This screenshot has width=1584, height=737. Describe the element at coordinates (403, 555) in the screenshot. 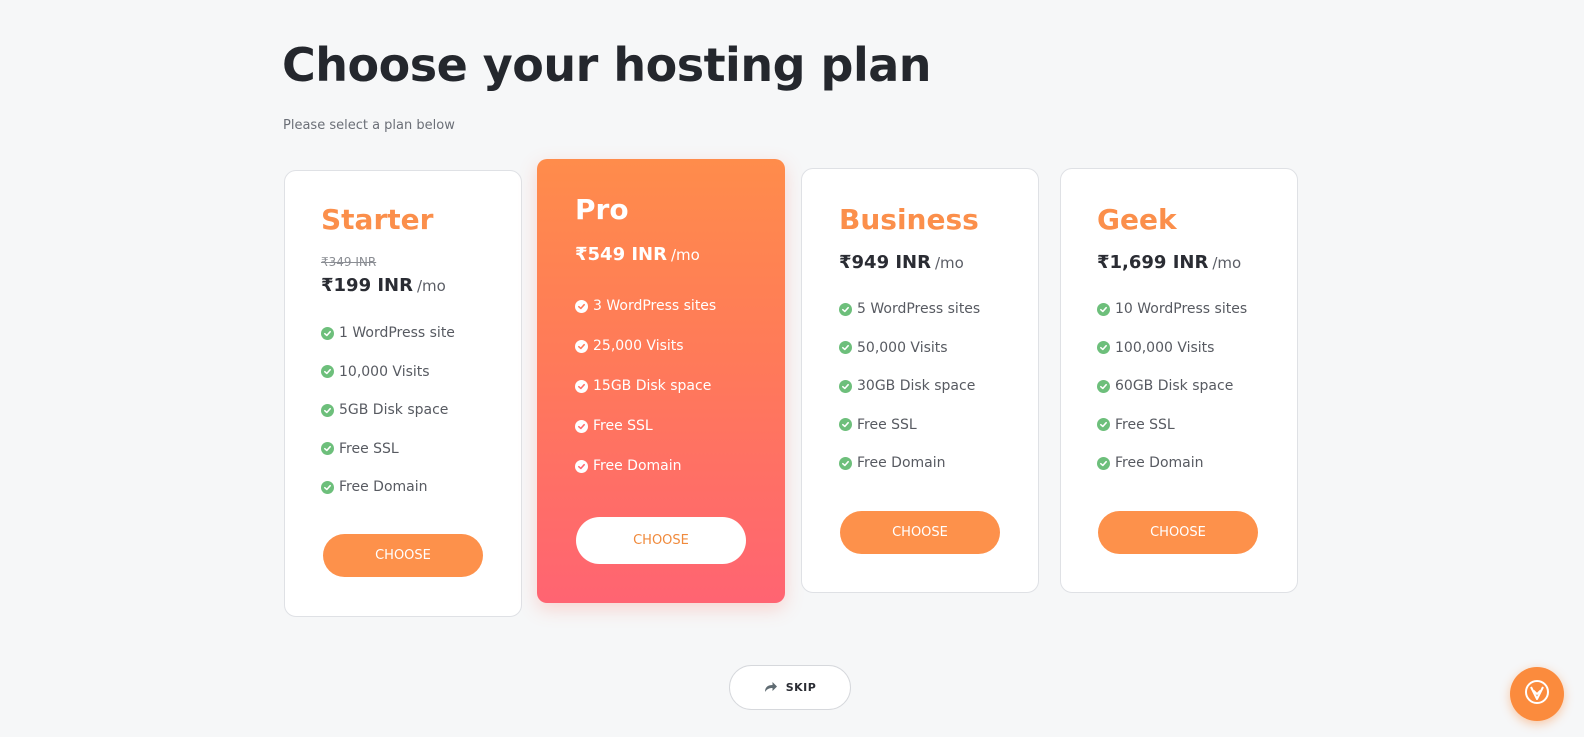

I see `choose-starter-button: CHOOSE` at that location.